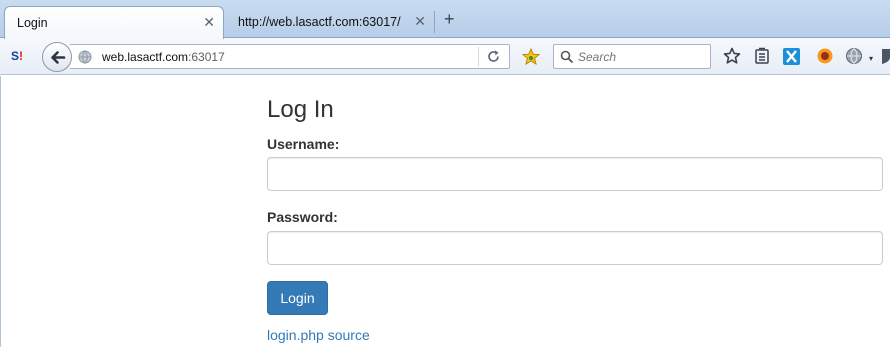 The image size is (890, 347). What do you see at coordinates (791, 56) in the screenshot?
I see `blue-x-icon` at bounding box center [791, 56].